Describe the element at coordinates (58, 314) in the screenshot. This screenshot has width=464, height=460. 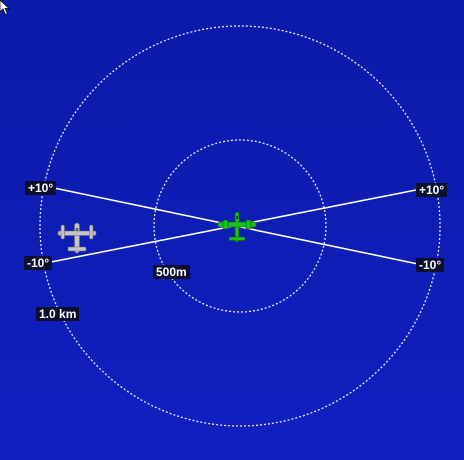
I see `outer-ring-range-label: 1.0 km` at that location.